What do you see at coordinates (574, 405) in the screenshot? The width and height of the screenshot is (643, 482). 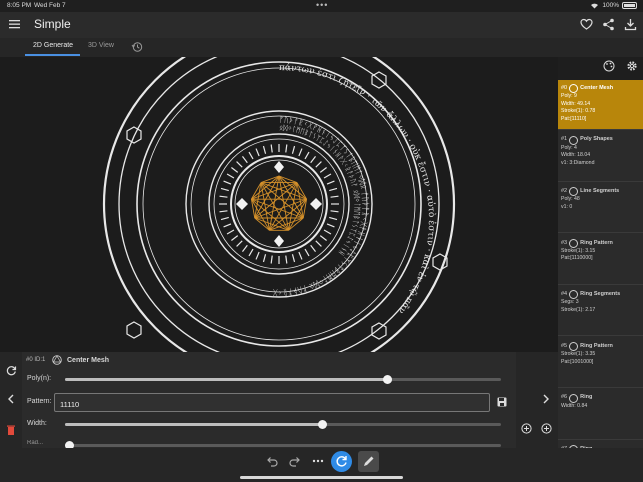 I see `layer-param: Width: 0.84` at bounding box center [574, 405].